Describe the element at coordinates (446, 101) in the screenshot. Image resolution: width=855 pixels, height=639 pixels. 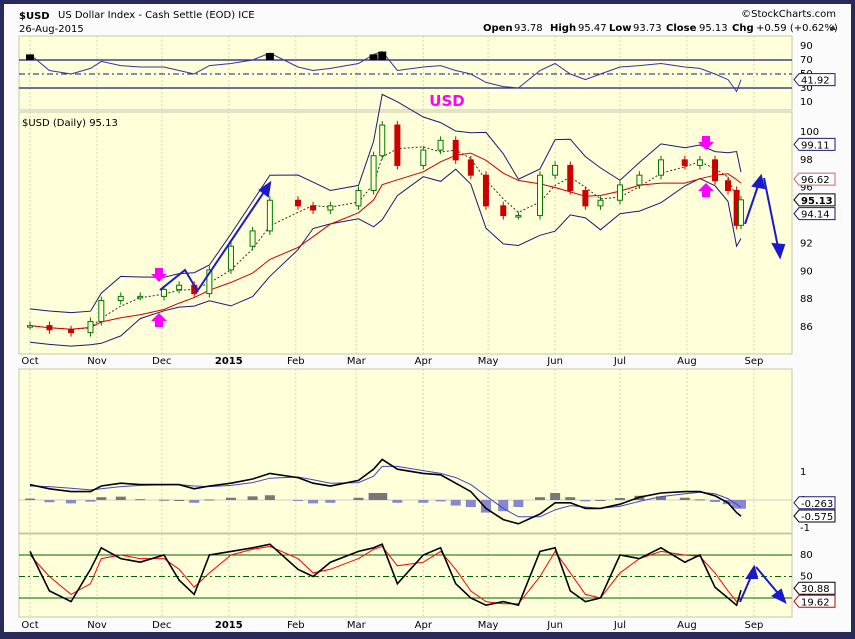
I see `usd-annotation: USD` at that location.